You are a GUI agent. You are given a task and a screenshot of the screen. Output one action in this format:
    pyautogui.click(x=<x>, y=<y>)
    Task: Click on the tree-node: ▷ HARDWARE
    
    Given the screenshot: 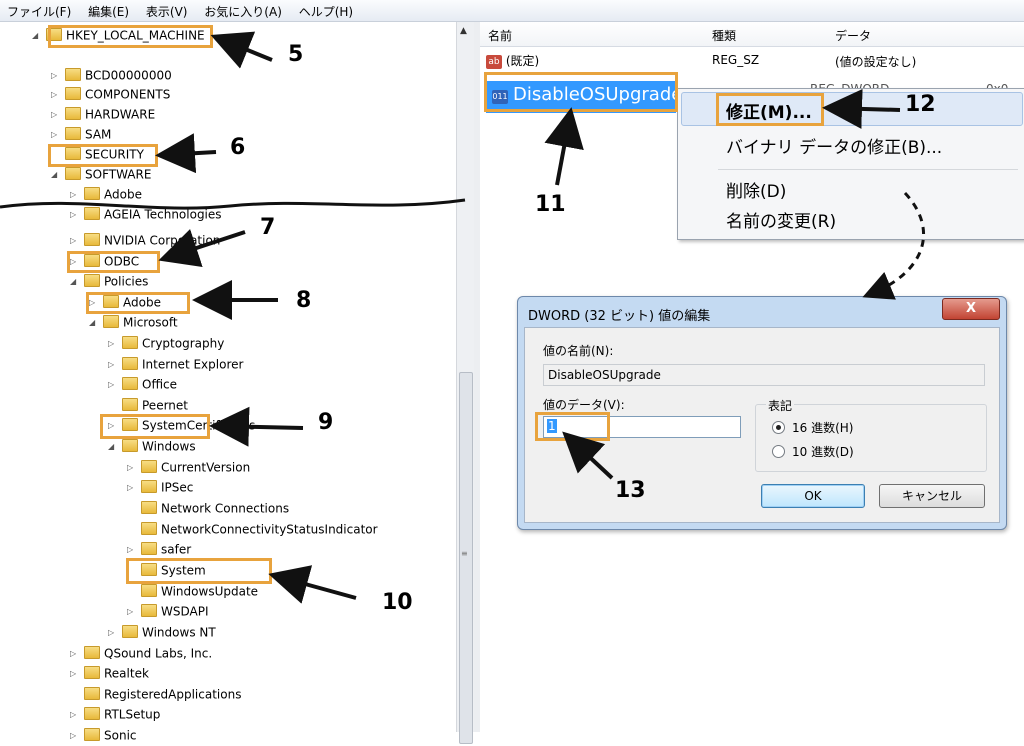 What is the action you would take?
    pyautogui.click(x=103, y=114)
    